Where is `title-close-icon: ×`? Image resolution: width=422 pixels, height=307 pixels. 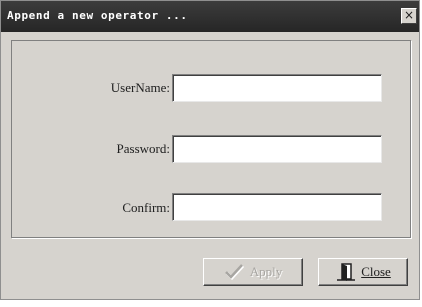 title-close-icon: × is located at coordinates (409, 16).